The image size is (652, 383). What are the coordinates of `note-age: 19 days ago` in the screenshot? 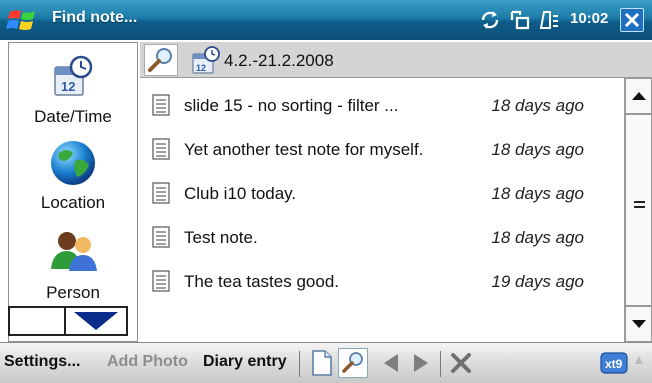 It's located at (537, 281).